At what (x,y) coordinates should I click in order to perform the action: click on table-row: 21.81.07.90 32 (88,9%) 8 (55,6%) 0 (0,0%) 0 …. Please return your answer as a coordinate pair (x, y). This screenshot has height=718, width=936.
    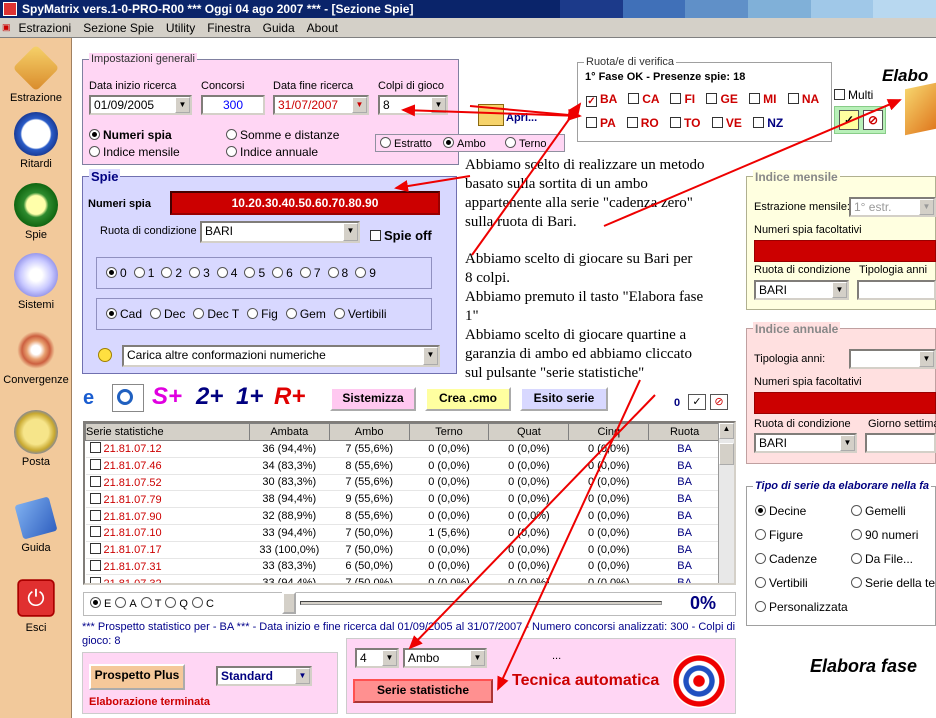
    Looking at the image, I should click on (403, 516).